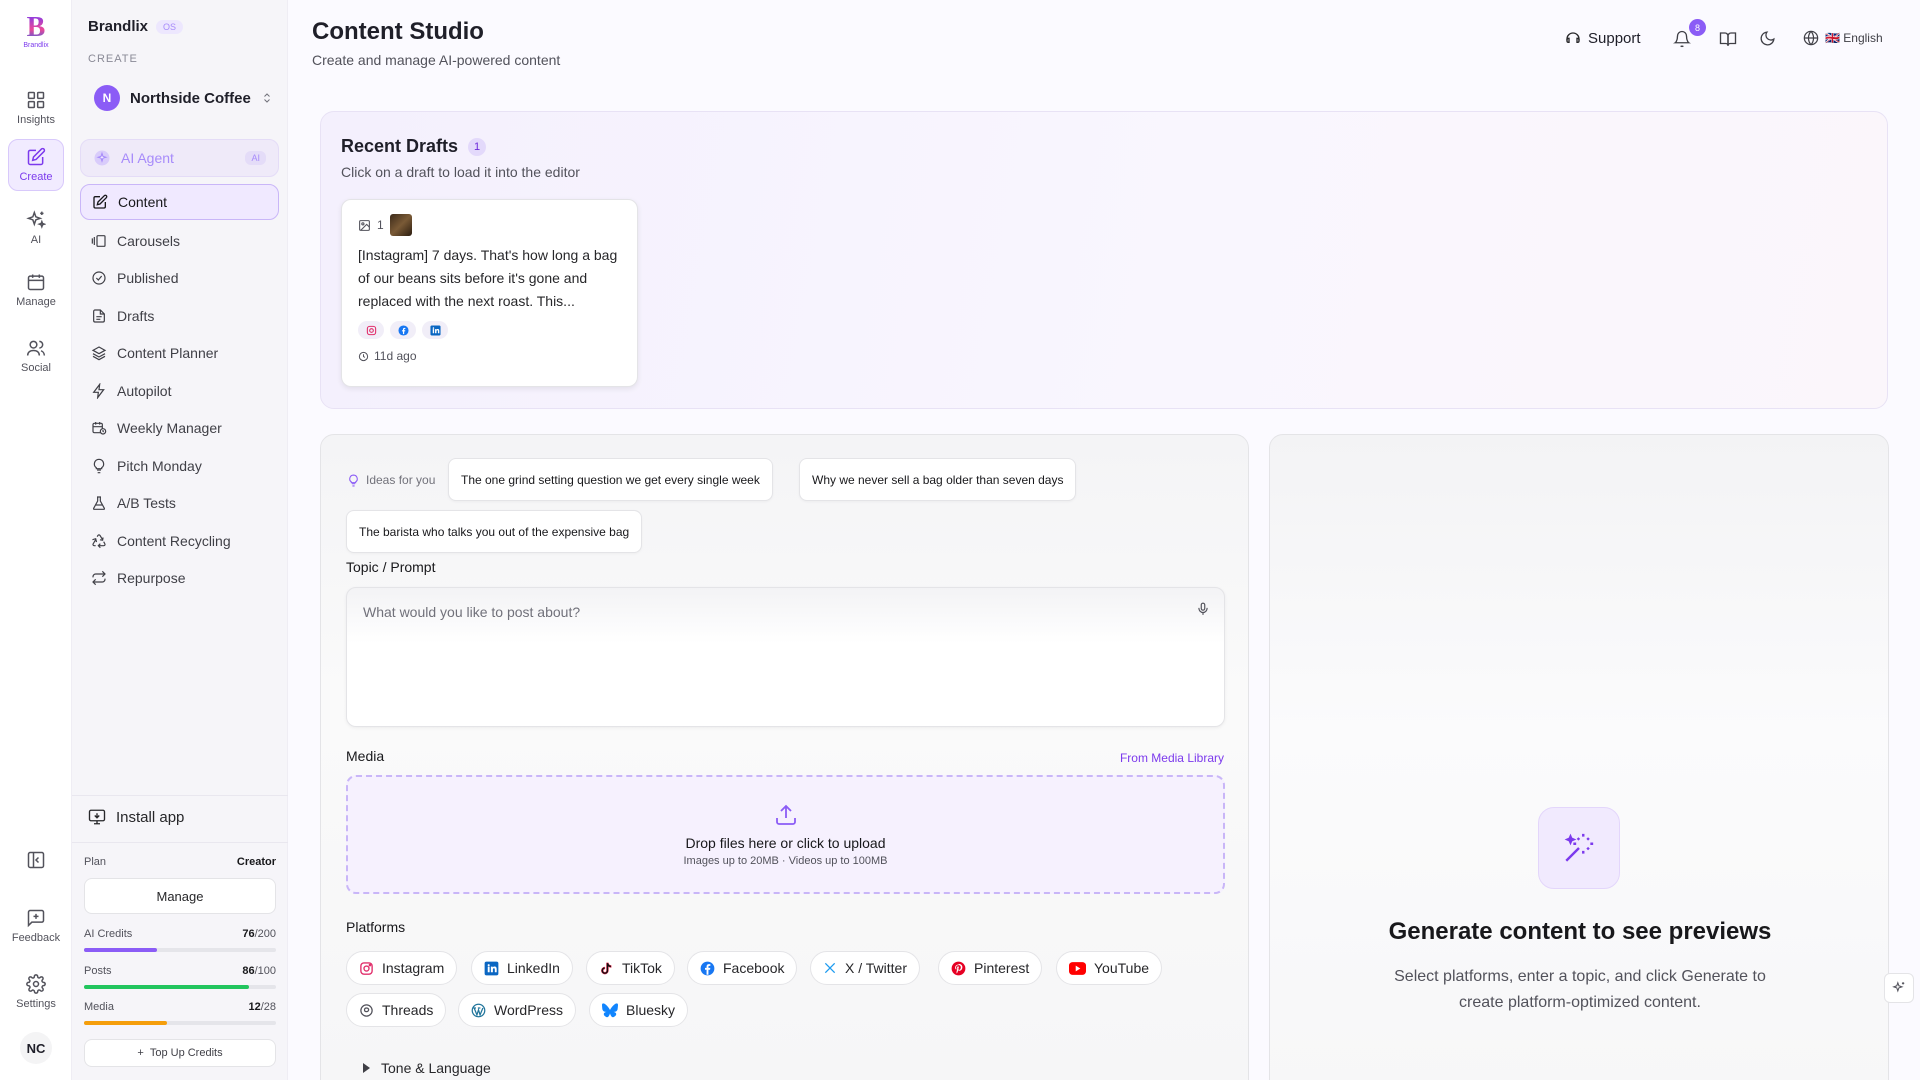  I want to click on install-app-button: Install app, so click(136, 817).